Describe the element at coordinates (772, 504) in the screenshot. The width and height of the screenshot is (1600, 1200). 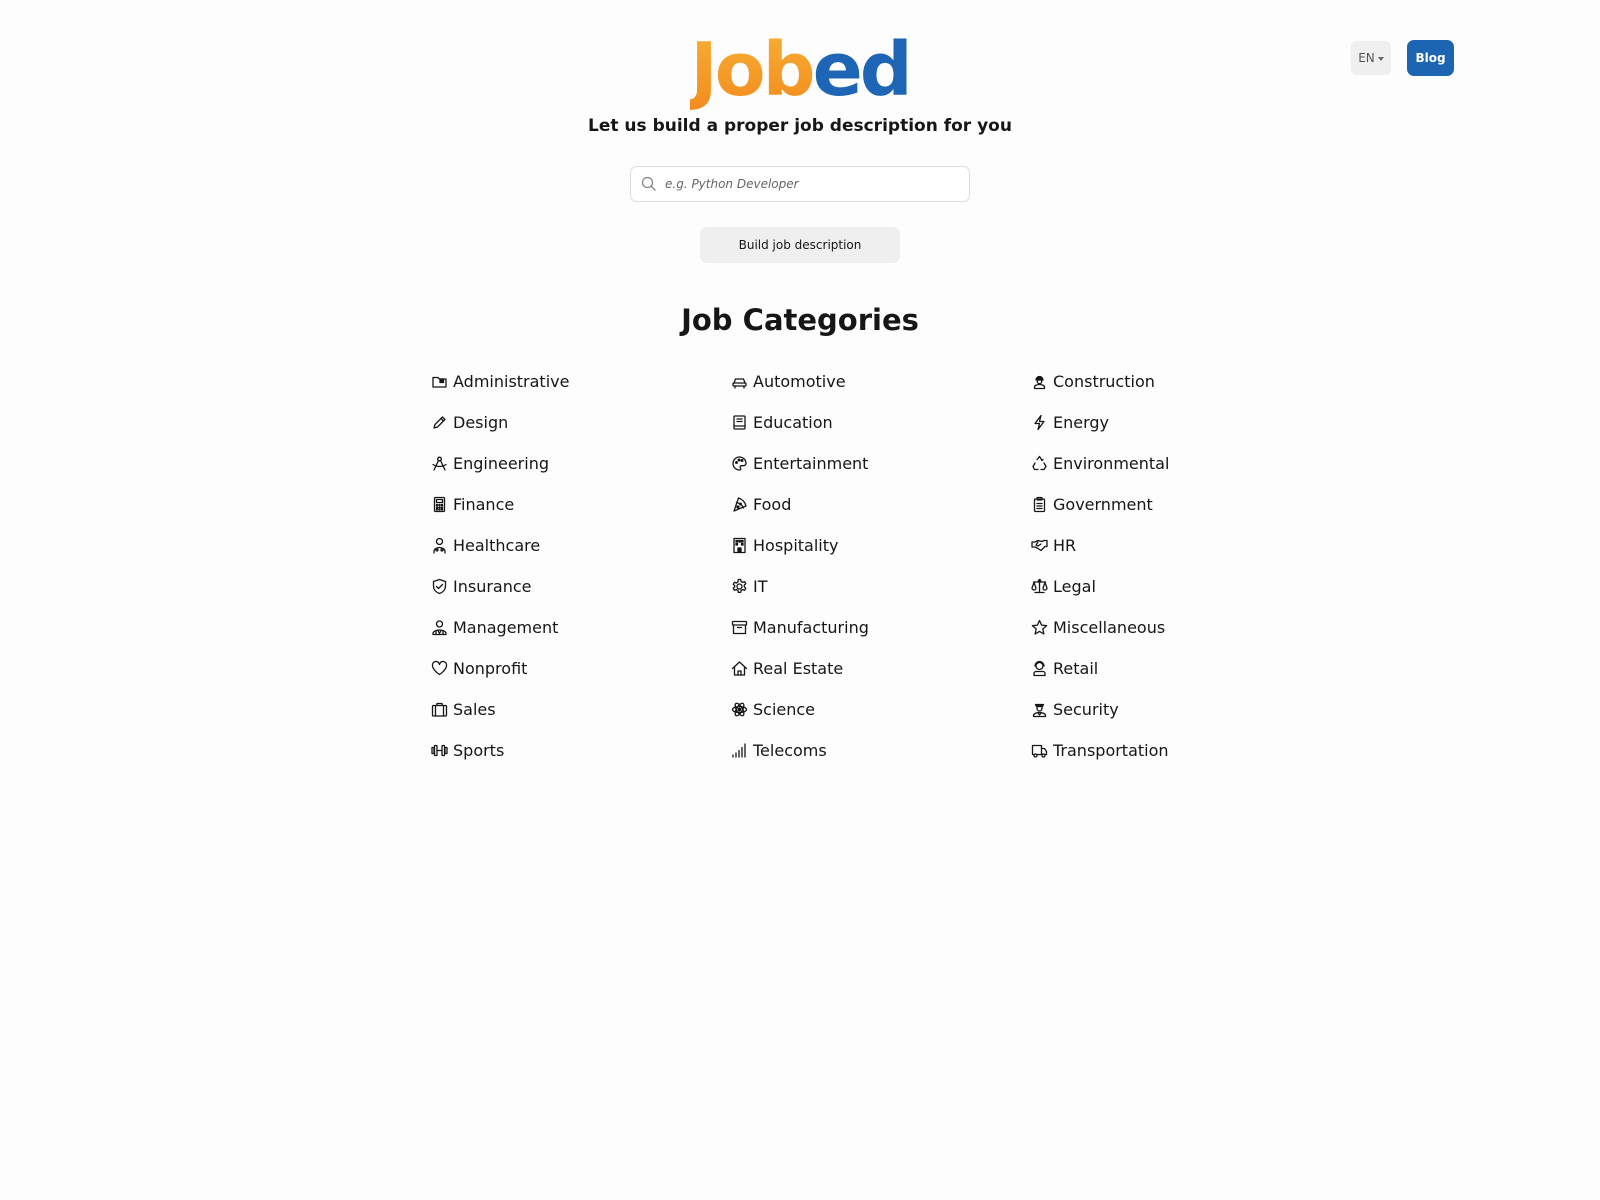
I see `category-label: Food` at that location.